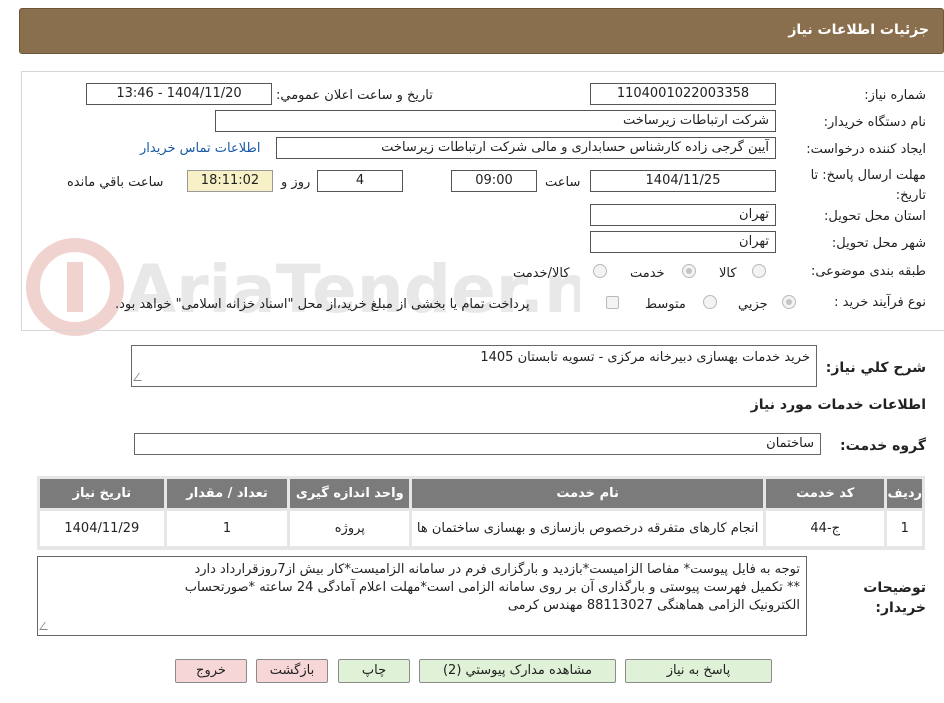  Describe the element at coordinates (874, 122) in the screenshot. I see `buyer-org-label: نام دستگاه خريدار:` at that location.